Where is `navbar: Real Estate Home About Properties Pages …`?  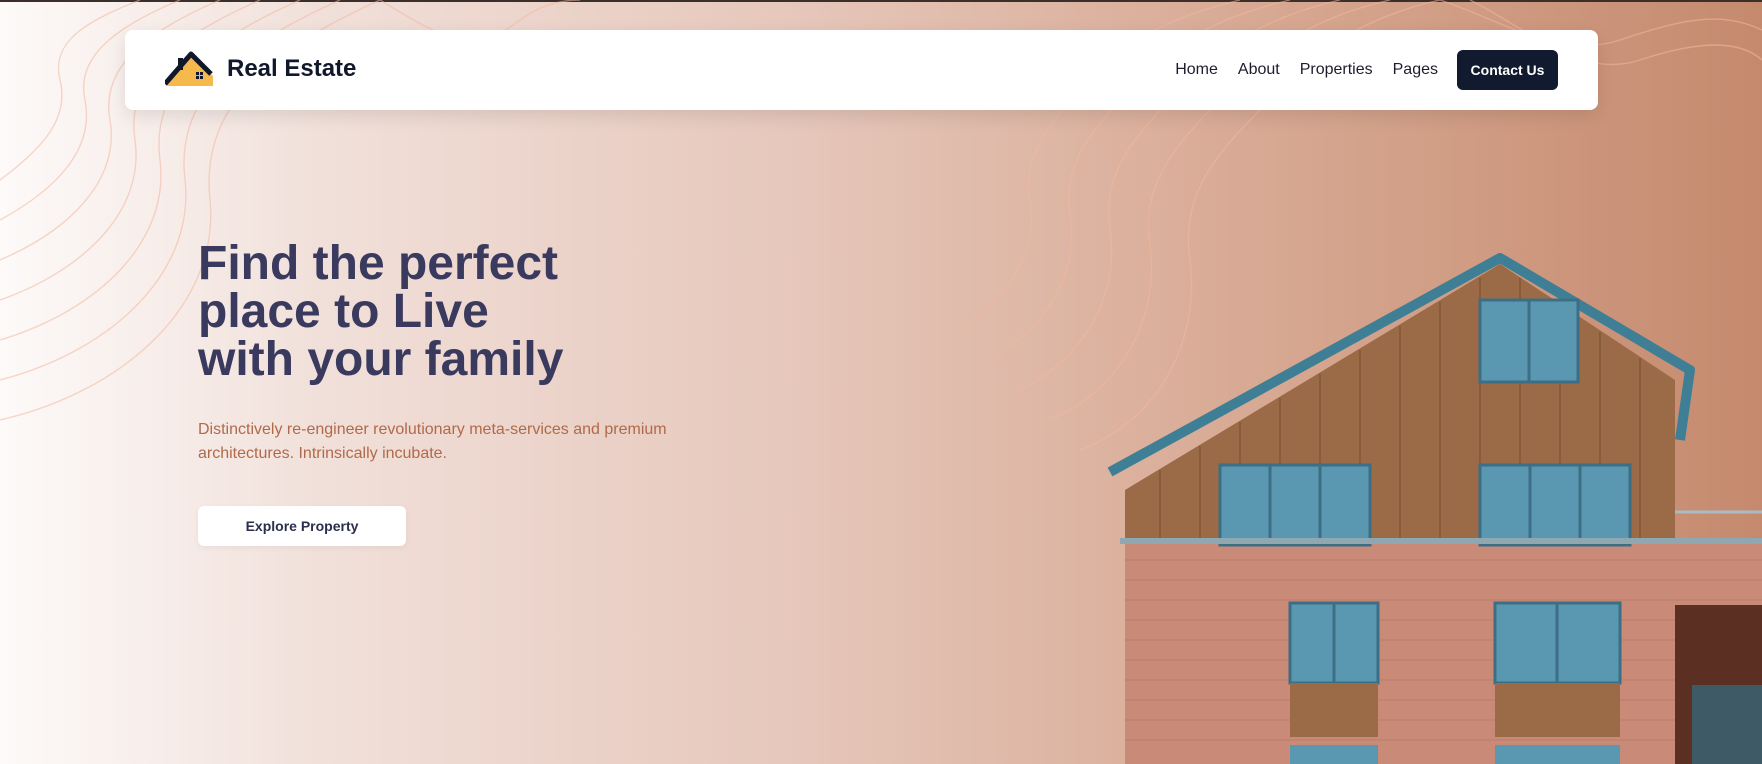 navbar: Real Estate Home About Properties Pages … is located at coordinates (861, 70).